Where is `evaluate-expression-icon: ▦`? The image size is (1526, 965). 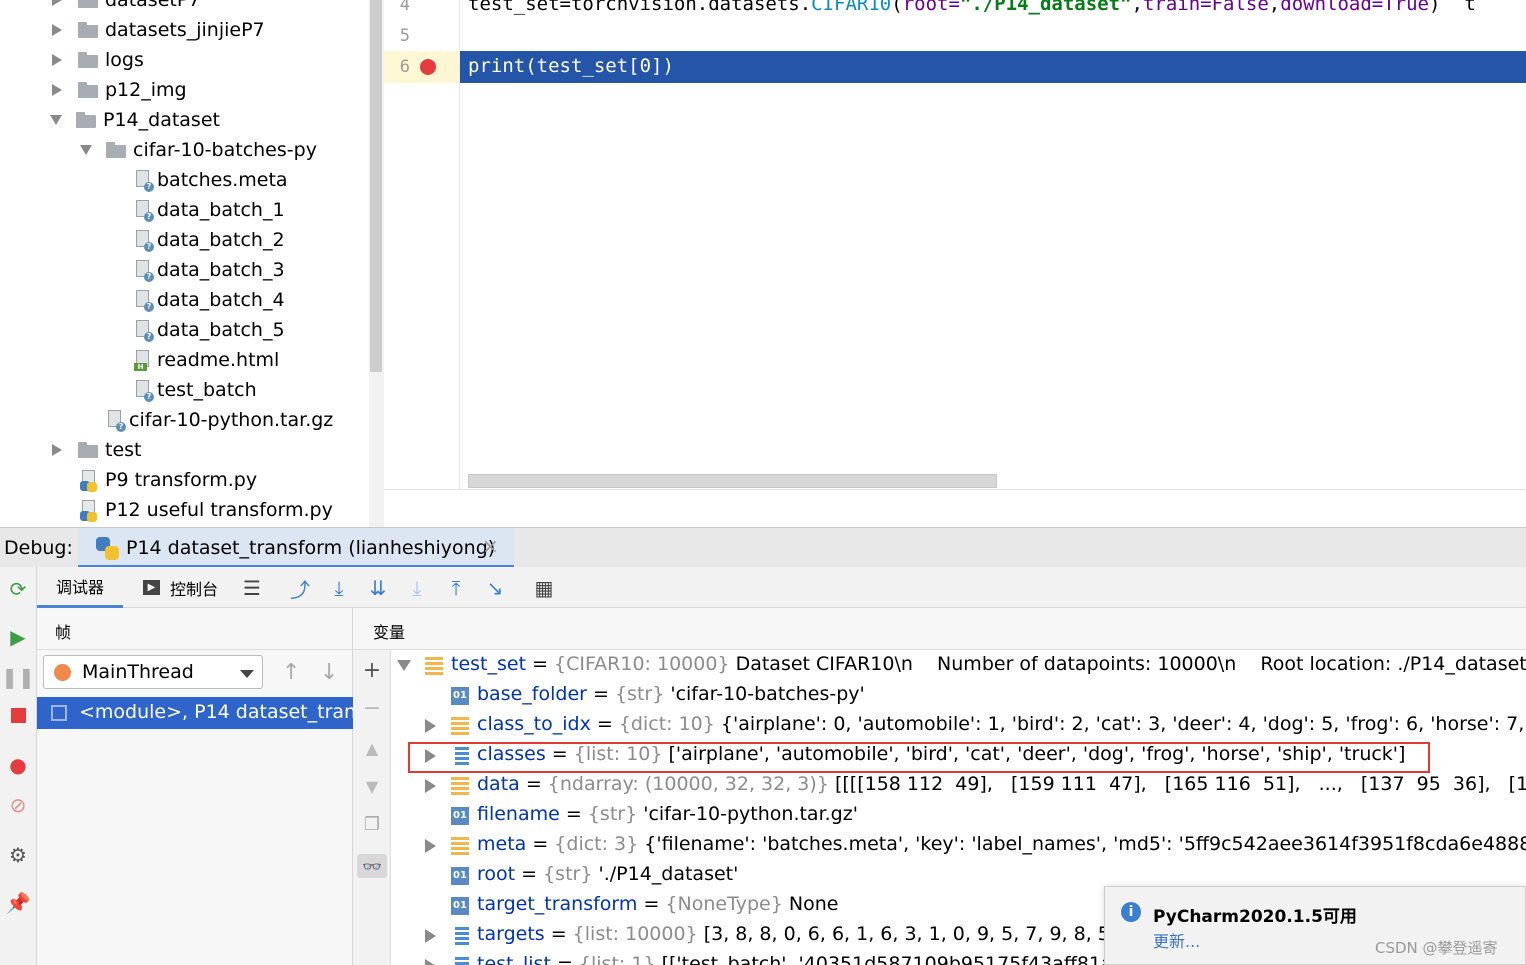 evaluate-expression-icon: ▦ is located at coordinates (544, 588).